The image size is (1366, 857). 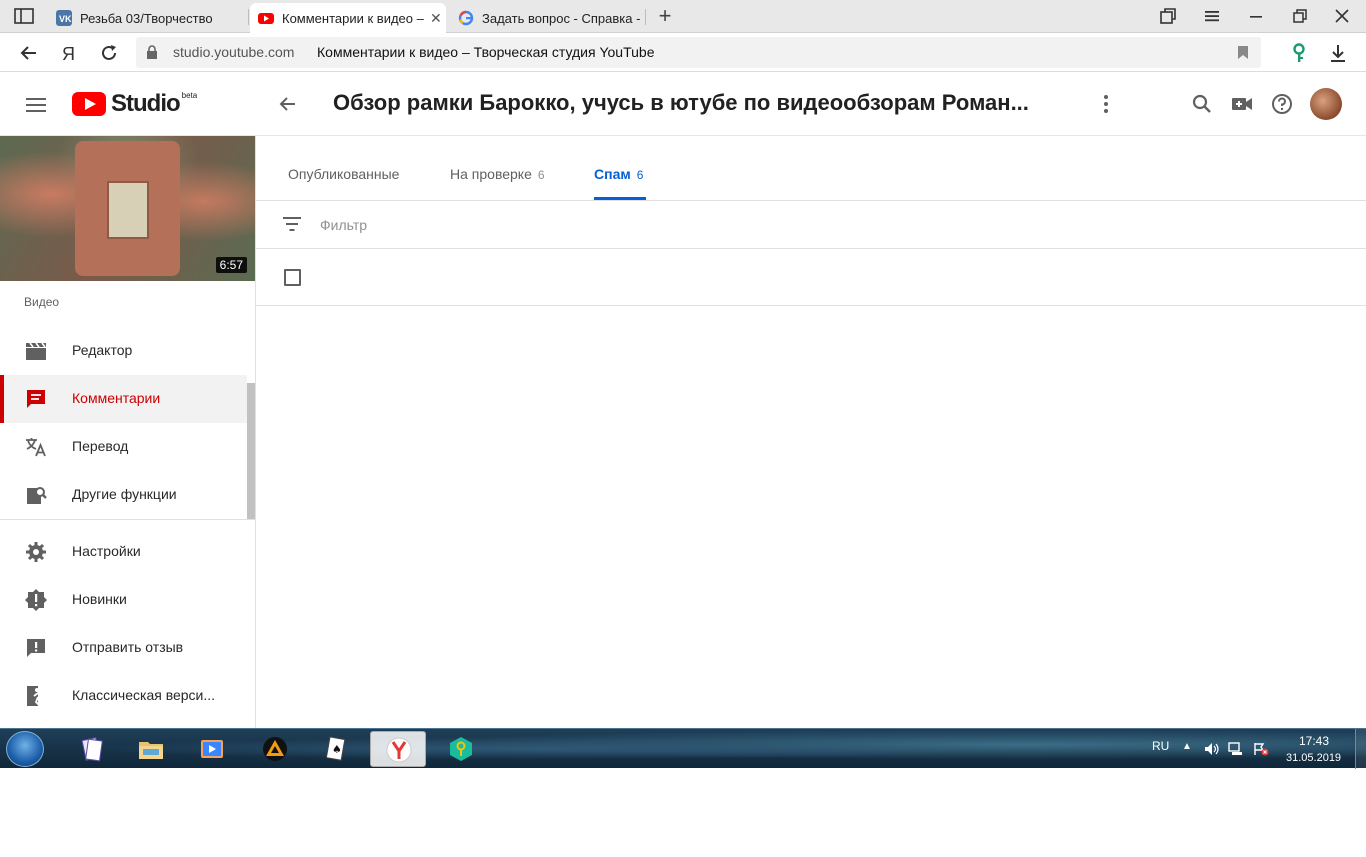 What do you see at coordinates (1212, 16) in the screenshot?
I see `browser-menu-icon` at bounding box center [1212, 16].